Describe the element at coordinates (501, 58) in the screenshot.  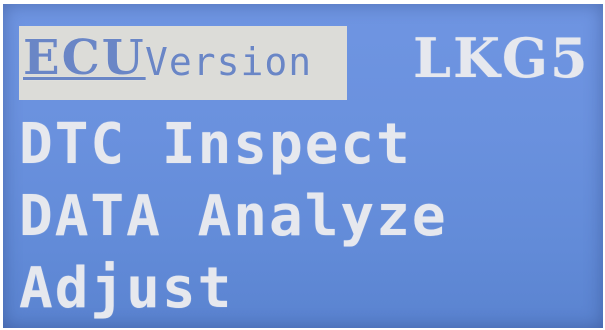
I see `ecu-version-value: LKG5` at that location.